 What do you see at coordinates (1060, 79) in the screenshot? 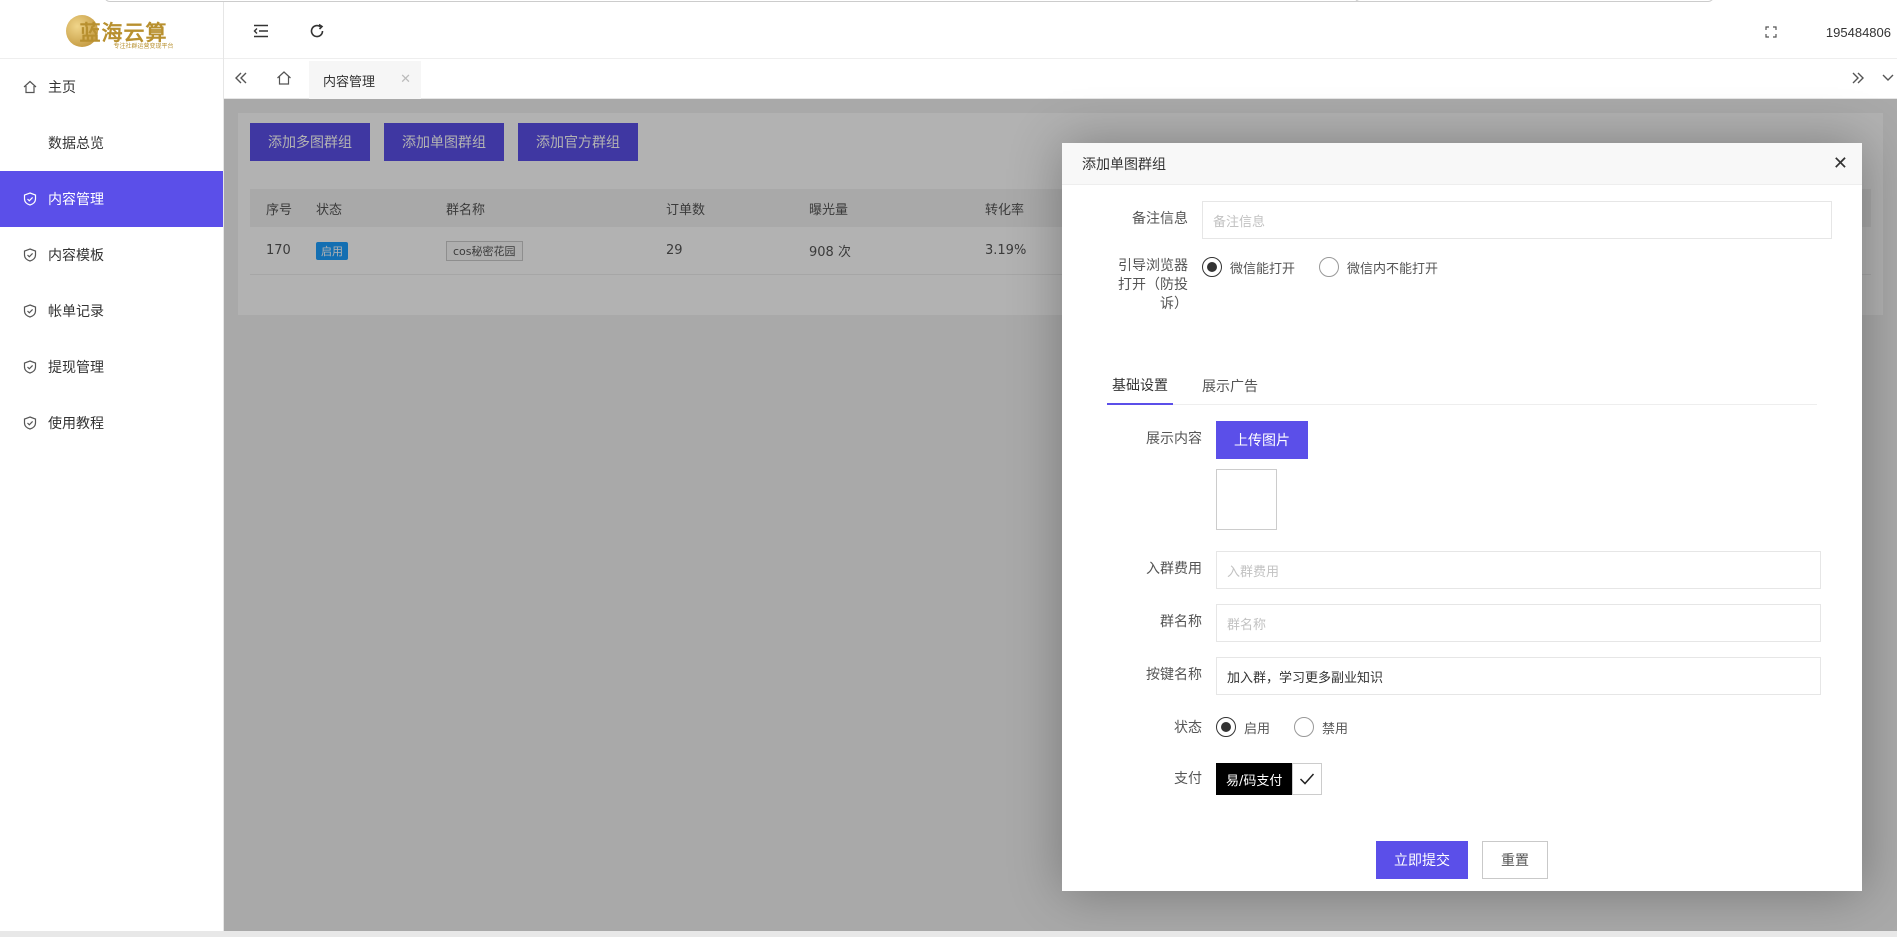
I see `page-tabs-bar: 内容管理 ✕` at bounding box center [1060, 79].